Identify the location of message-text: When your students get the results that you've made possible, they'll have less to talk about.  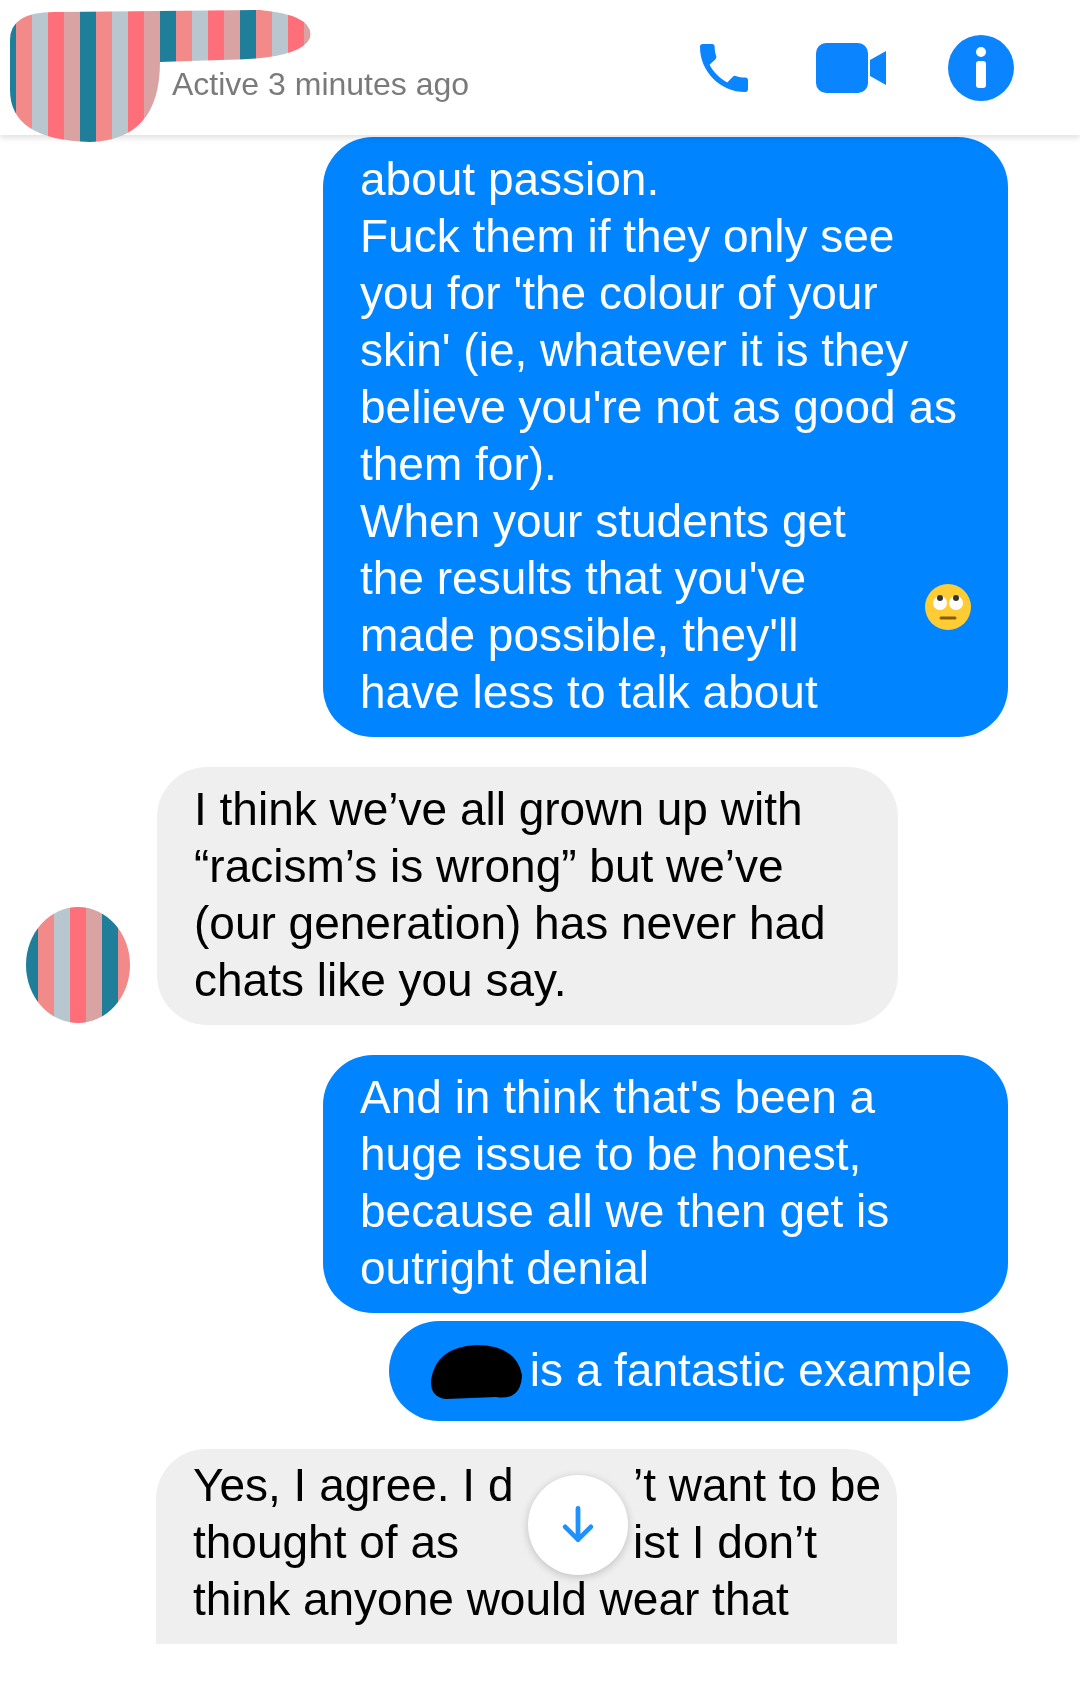
(603, 607).